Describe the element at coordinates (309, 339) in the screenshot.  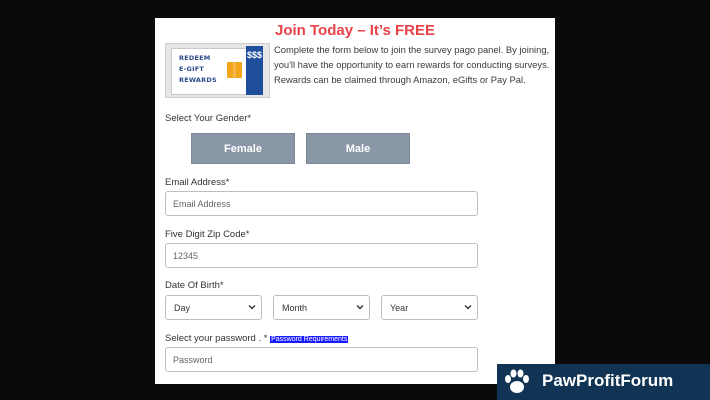
I see `password-requirements-link: Password Requirements` at that location.